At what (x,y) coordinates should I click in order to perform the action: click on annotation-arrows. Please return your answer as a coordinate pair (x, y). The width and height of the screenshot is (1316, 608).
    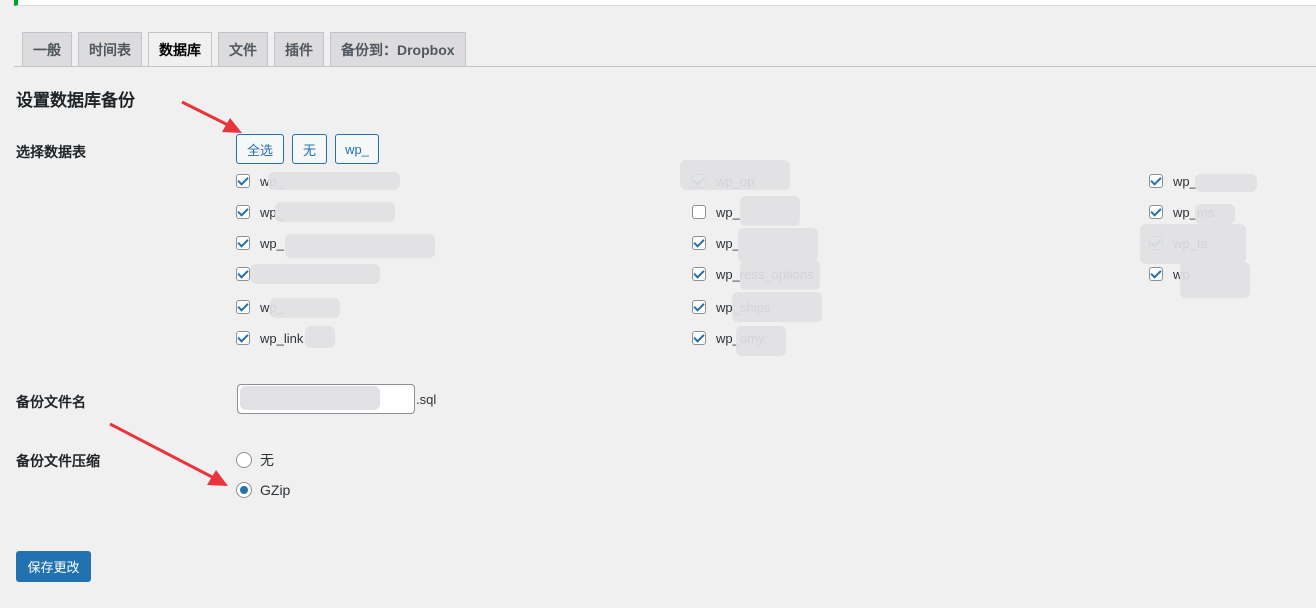
    Looking at the image, I should click on (175, 293).